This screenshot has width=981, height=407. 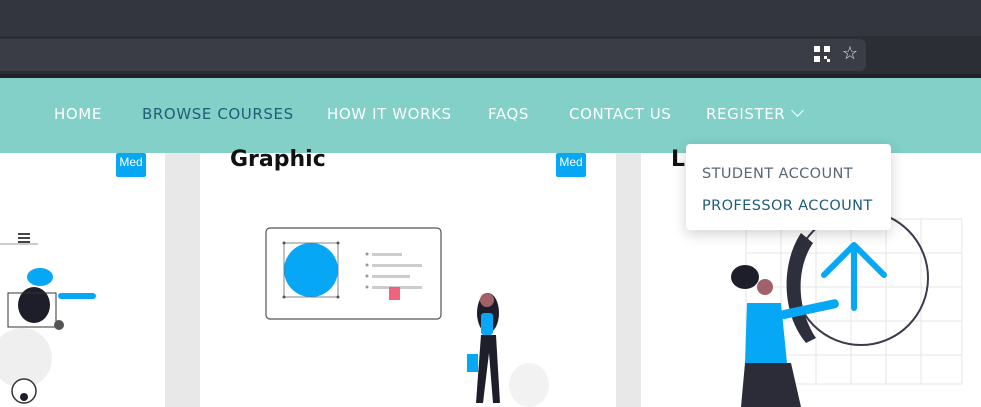 I want to click on bookmark-star-icon: ☆, so click(x=850, y=53).